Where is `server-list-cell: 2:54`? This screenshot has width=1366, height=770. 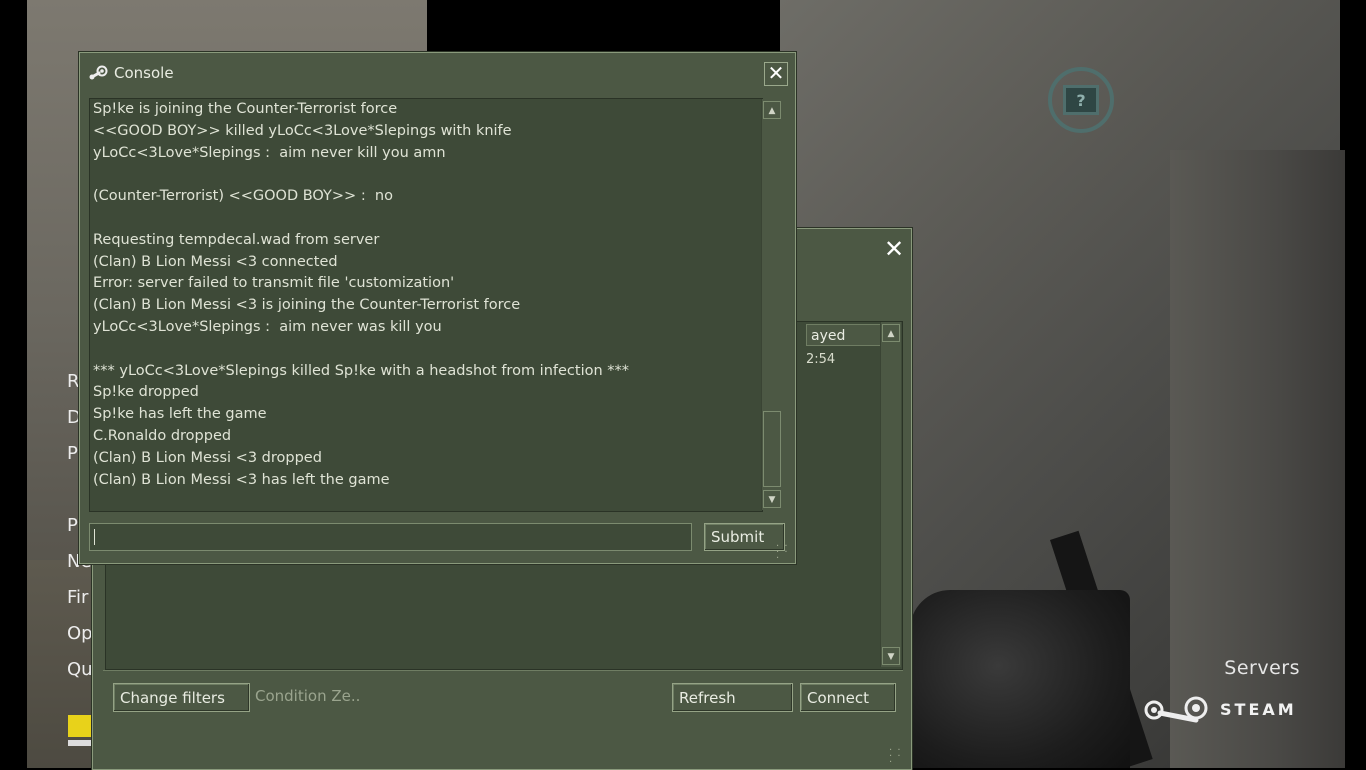 server-list-cell: 2:54 is located at coordinates (821, 359).